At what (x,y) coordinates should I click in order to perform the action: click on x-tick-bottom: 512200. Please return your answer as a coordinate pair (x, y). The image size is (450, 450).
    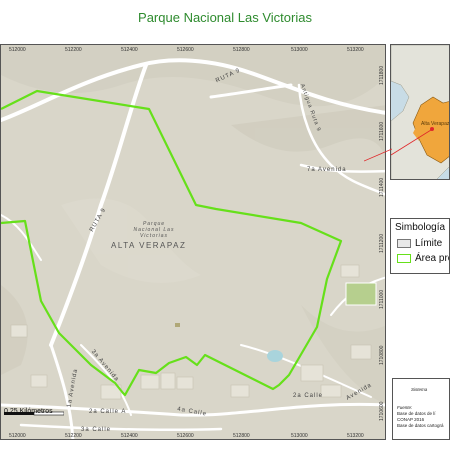
    Looking at the image, I should click on (73, 436).